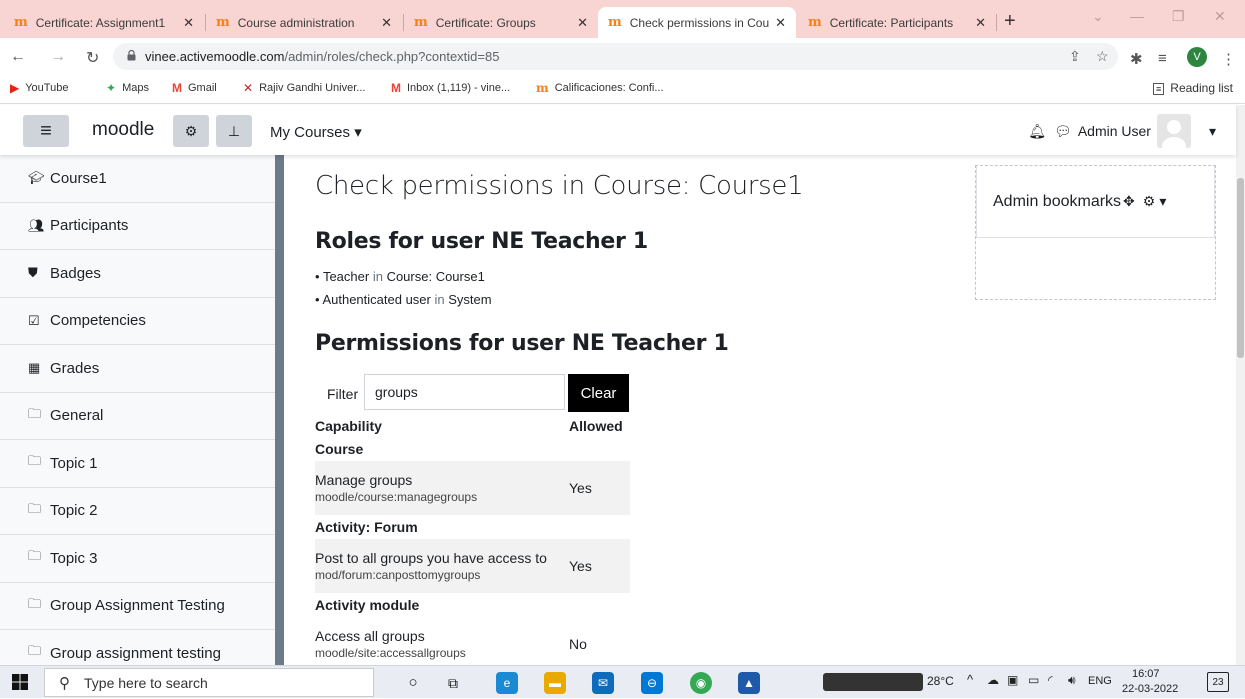 The height and width of the screenshot is (699, 1245). What do you see at coordinates (652, 683) in the screenshot?
I see `store-icon: ⊖` at bounding box center [652, 683].